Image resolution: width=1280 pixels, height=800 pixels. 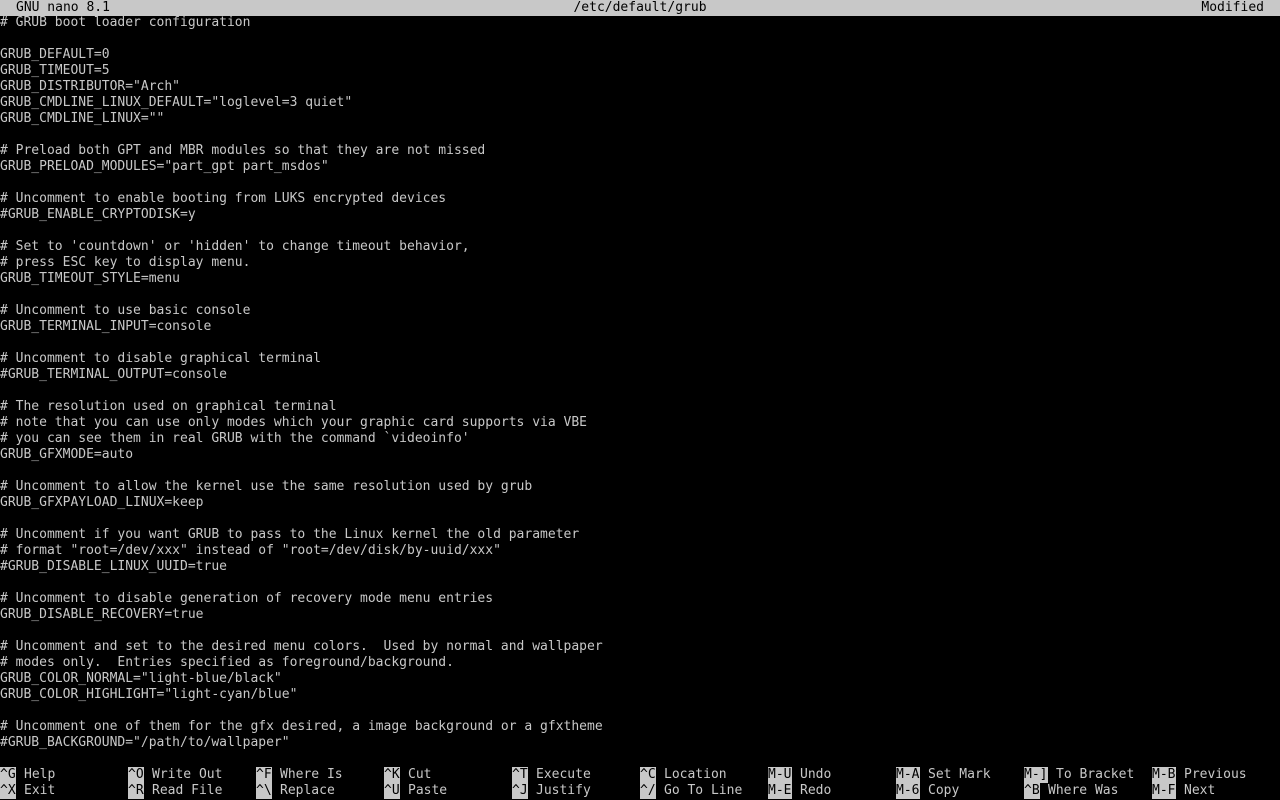 What do you see at coordinates (832, 775) in the screenshot?
I see `shortcut-undo: M-U Undo` at bounding box center [832, 775].